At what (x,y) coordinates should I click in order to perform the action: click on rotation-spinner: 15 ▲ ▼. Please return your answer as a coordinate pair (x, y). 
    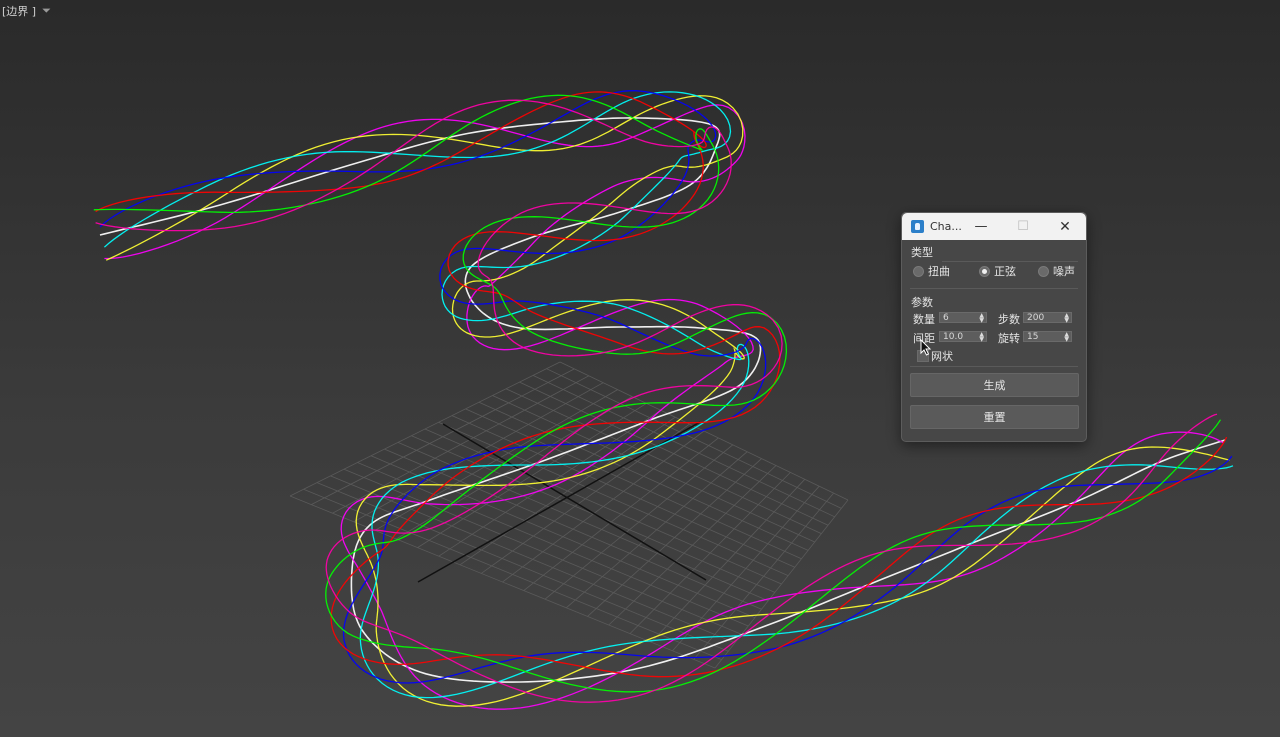
    Looking at the image, I should click on (1047, 337).